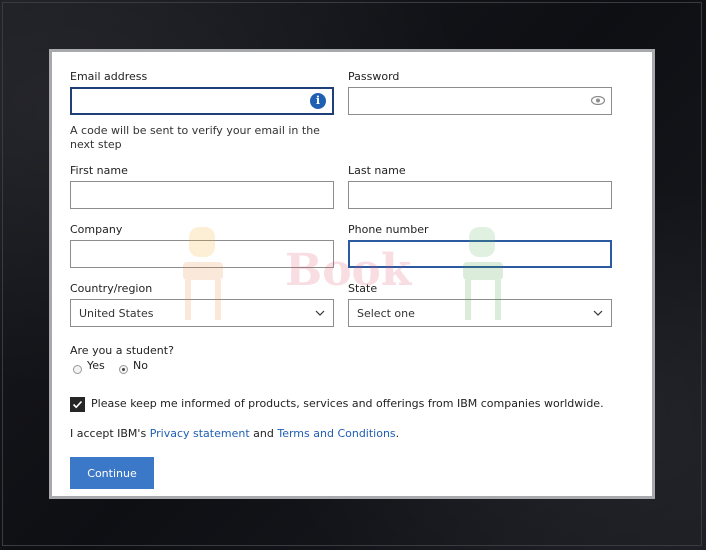 The width and height of the screenshot is (706, 550). I want to click on terms-suffix: ., so click(397, 433).